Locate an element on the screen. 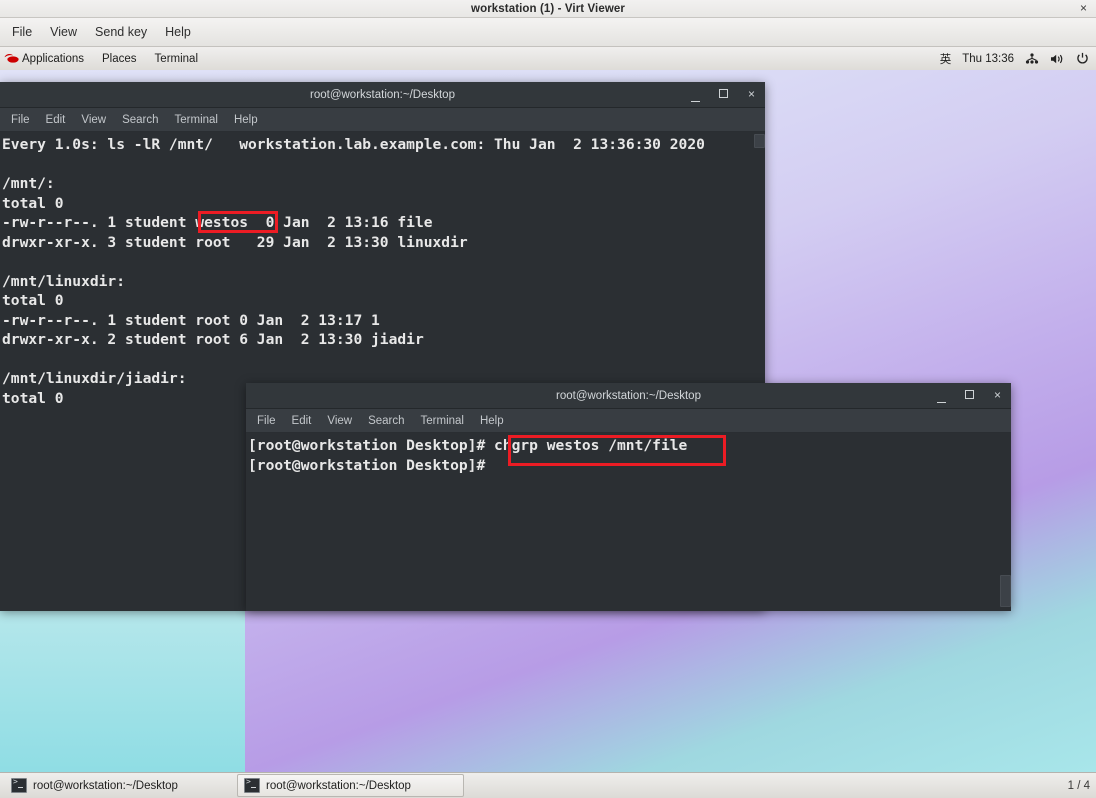  terminal1-menu-terminal: Terminal is located at coordinates (196, 120).